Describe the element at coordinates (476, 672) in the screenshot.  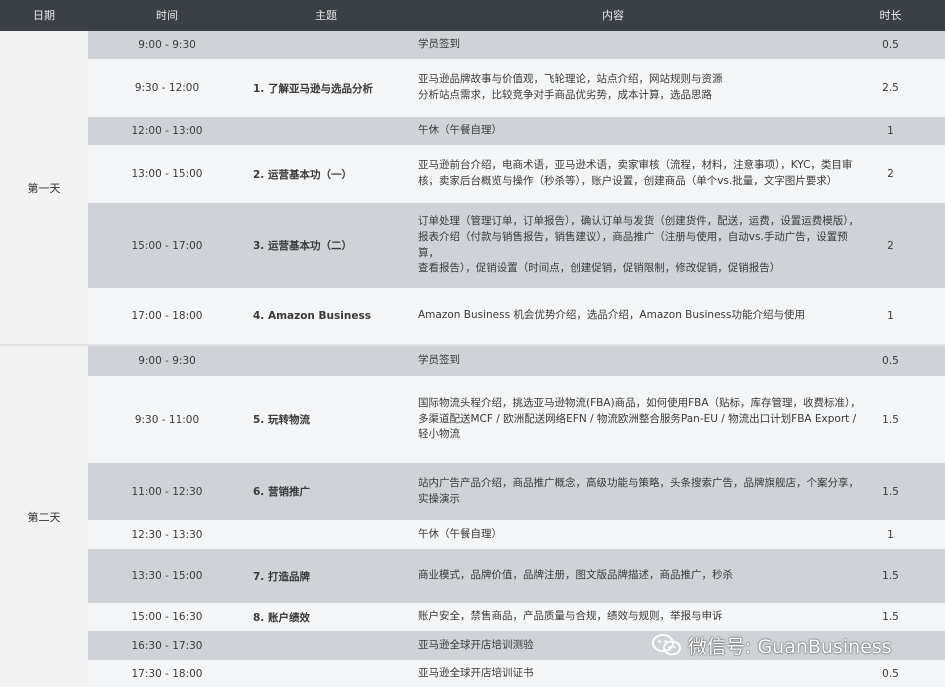
I see `row-content: 亚马逊全球开店培训证书` at that location.